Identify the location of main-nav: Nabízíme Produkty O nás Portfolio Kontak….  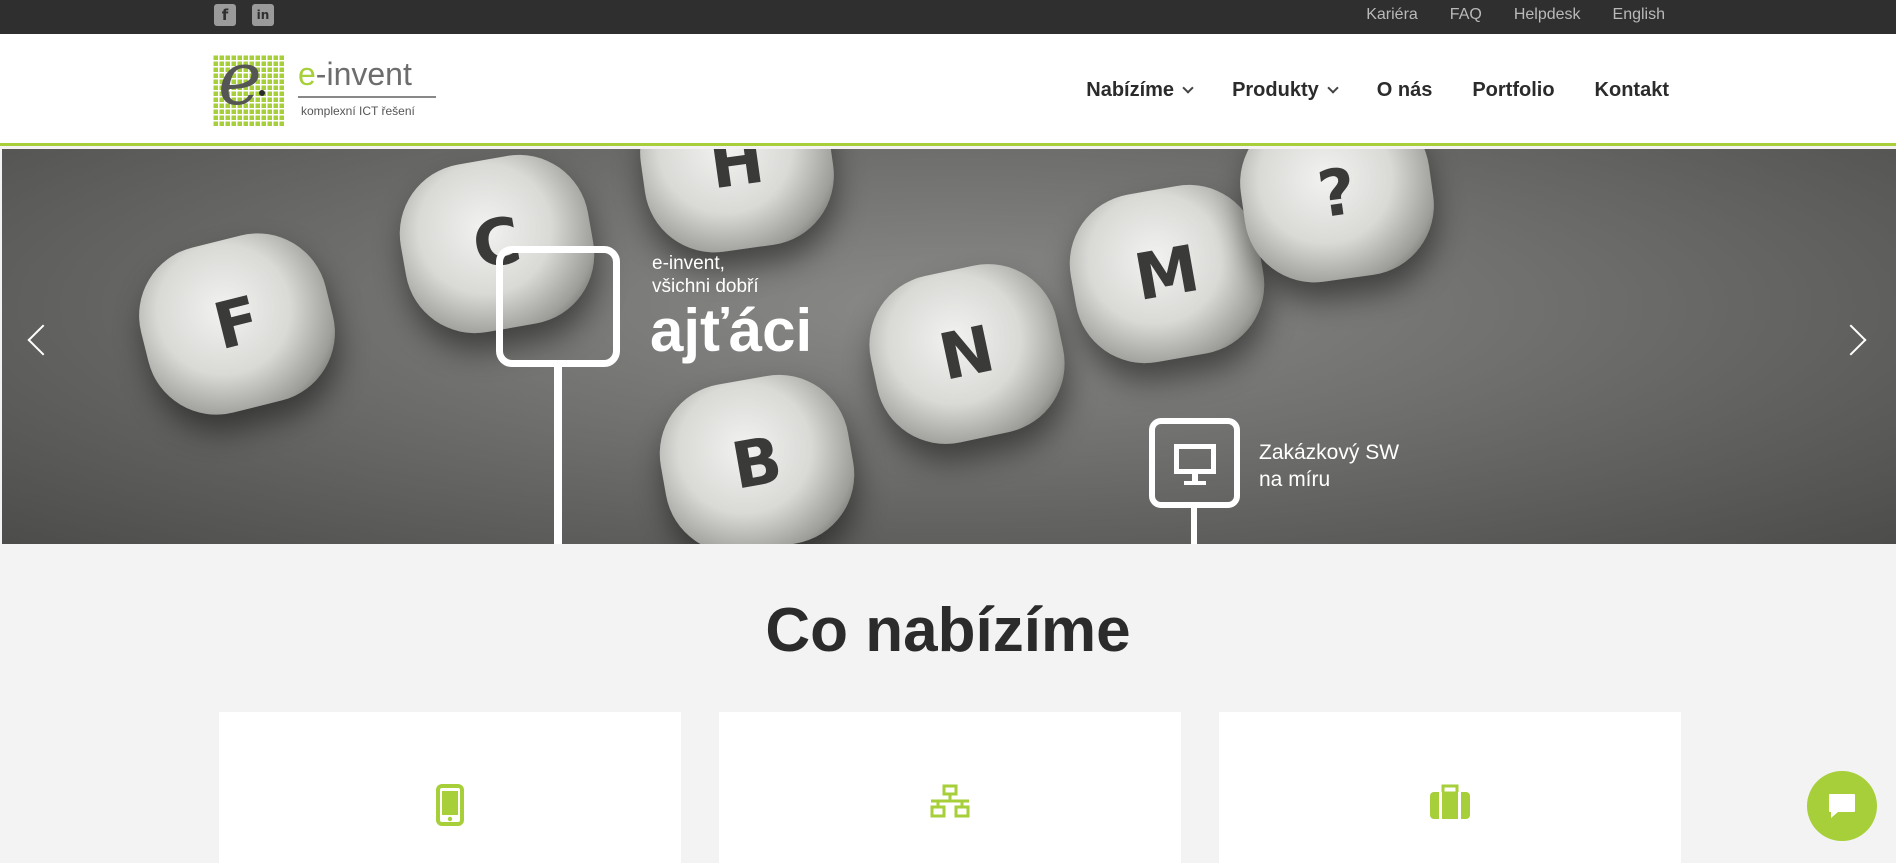
(1377, 90).